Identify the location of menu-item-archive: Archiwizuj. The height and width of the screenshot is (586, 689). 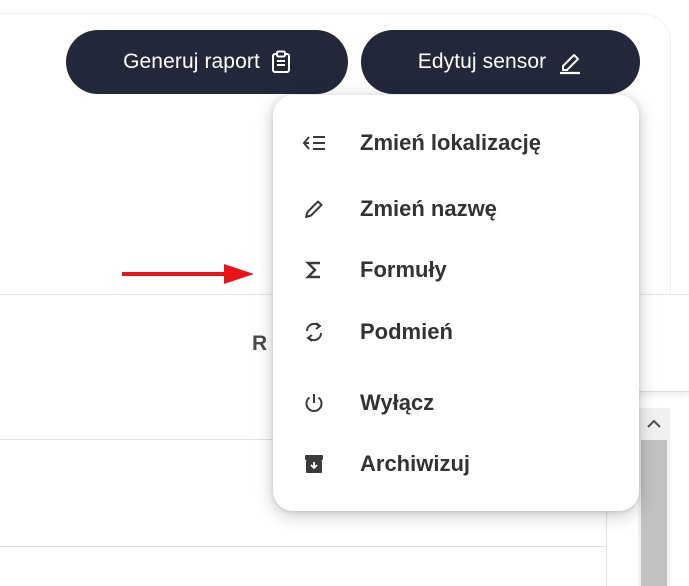
(456, 464).